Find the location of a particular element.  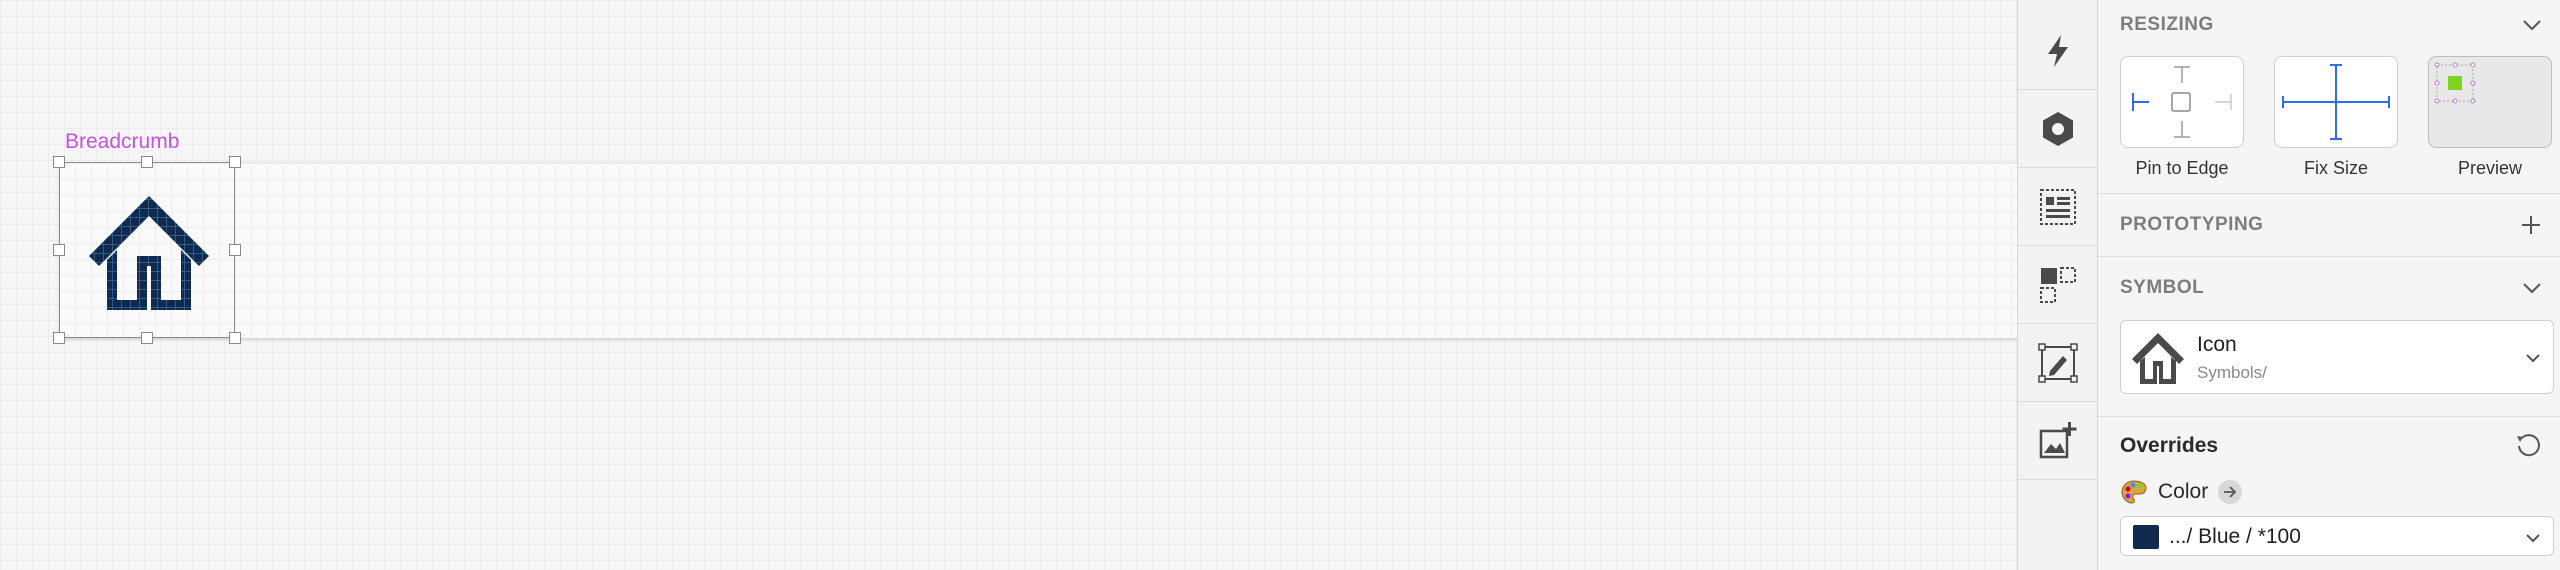

resize-handle-bottom is located at coordinates (147, 338).